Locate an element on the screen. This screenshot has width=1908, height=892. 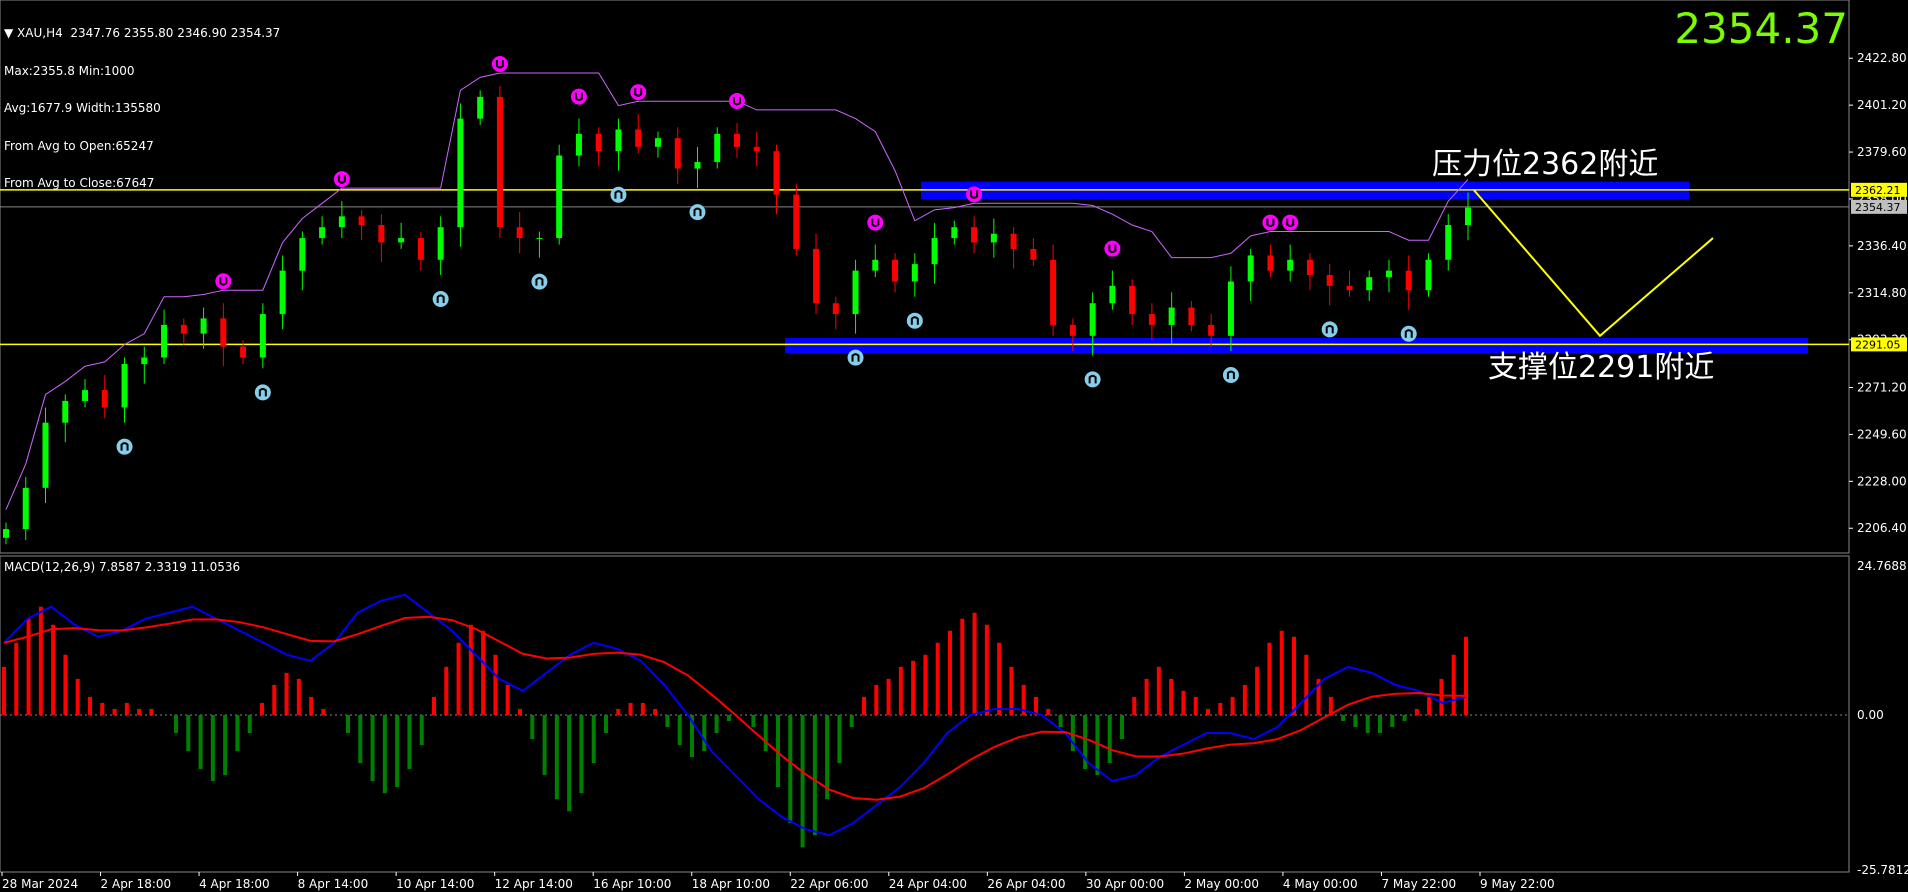
macd-tick-label: -25.7812 is located at coordinates (1882, 870).